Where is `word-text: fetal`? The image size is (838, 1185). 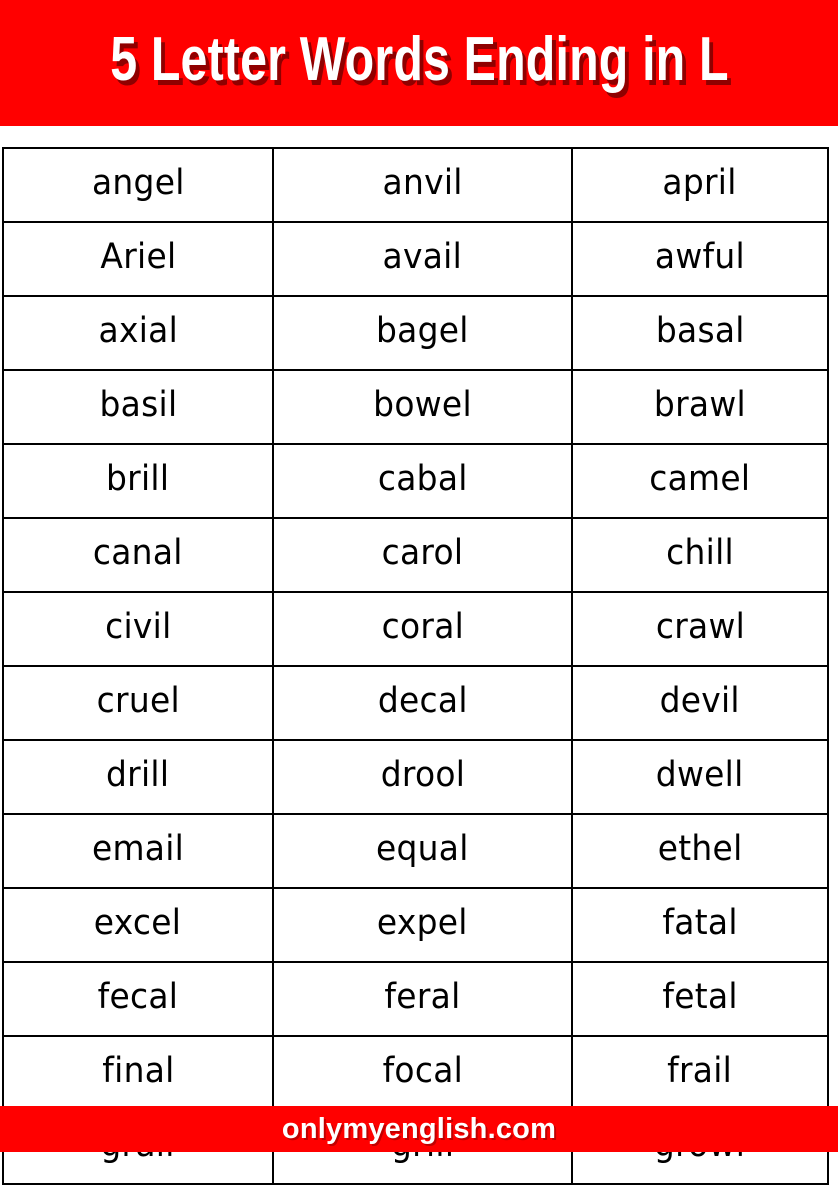
word-text: fetal is located at coordinates (700, 997).